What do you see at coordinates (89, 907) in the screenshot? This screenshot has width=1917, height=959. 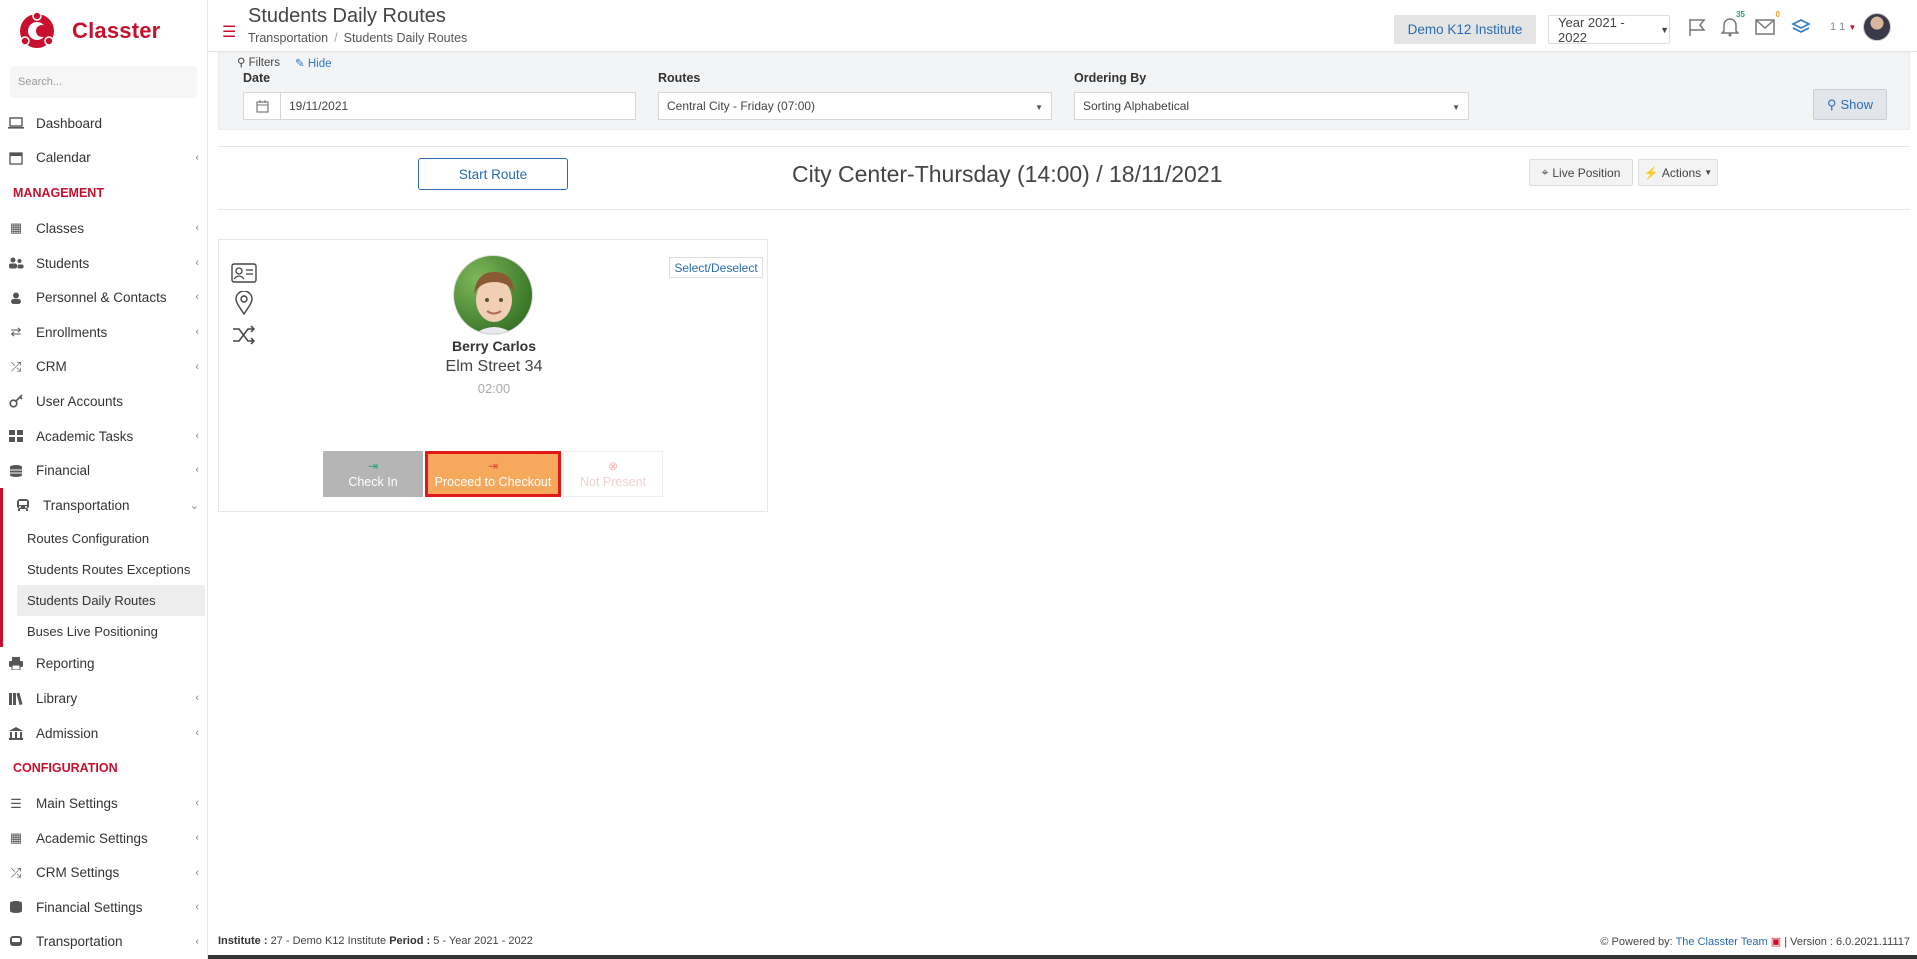 I see `sidebar-item-label: Financial Settings` at bounding box center [89, 907].